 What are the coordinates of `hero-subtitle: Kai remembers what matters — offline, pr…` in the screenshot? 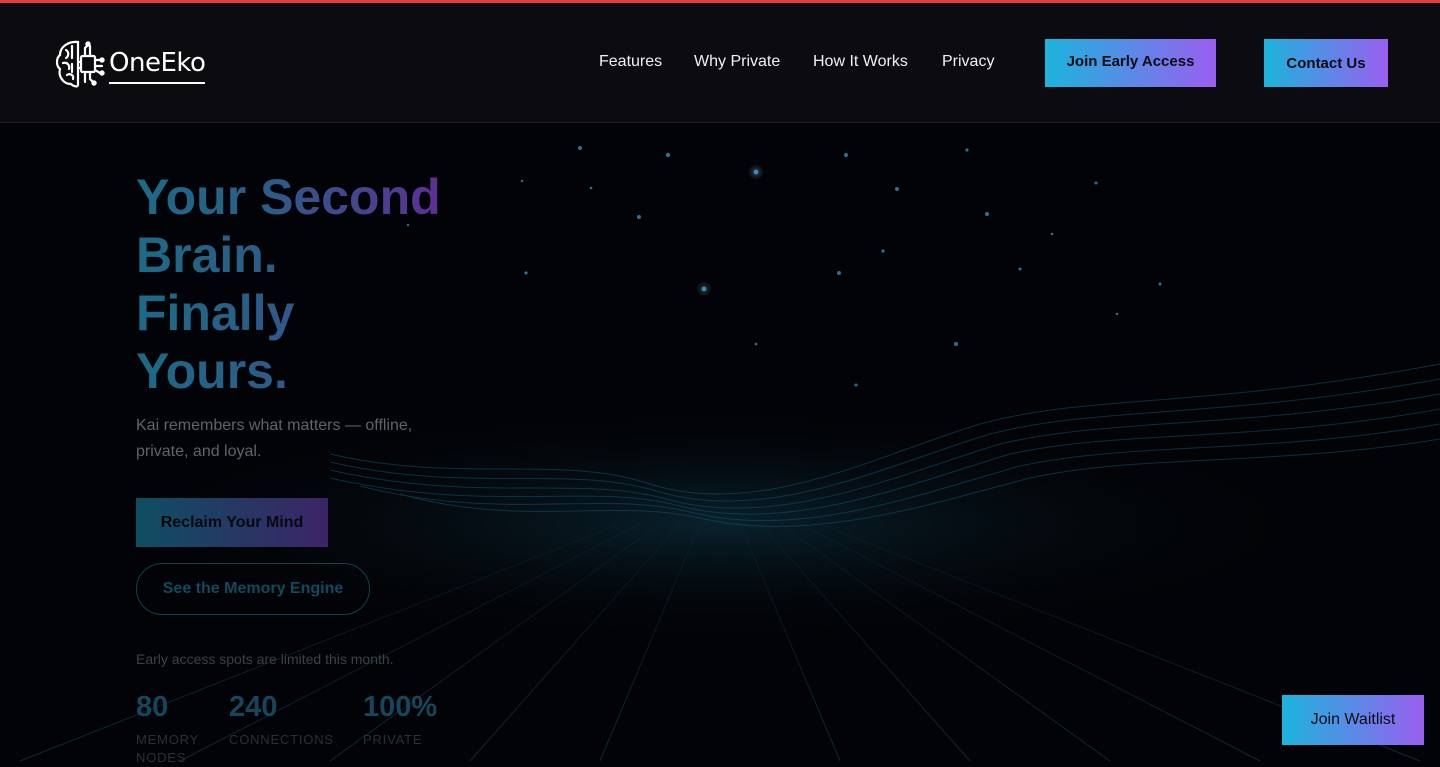 It's located at (274, 438).